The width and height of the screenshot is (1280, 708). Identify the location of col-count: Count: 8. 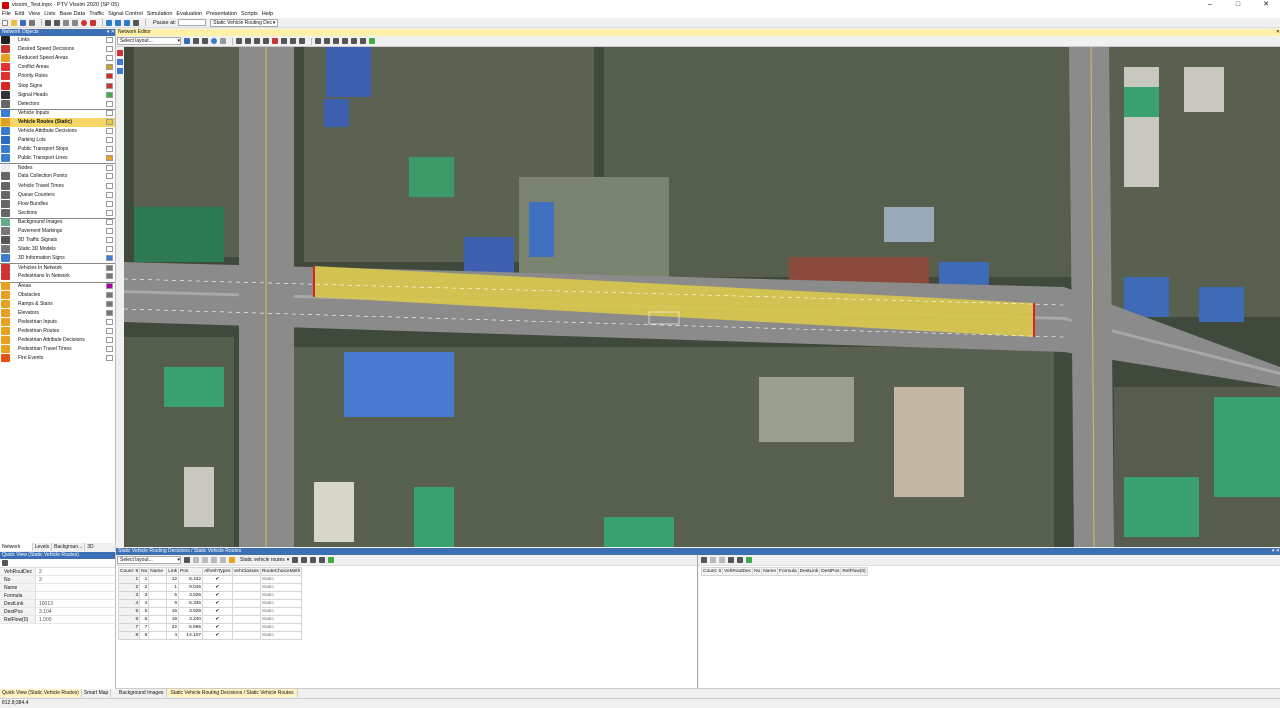
(129, 571).